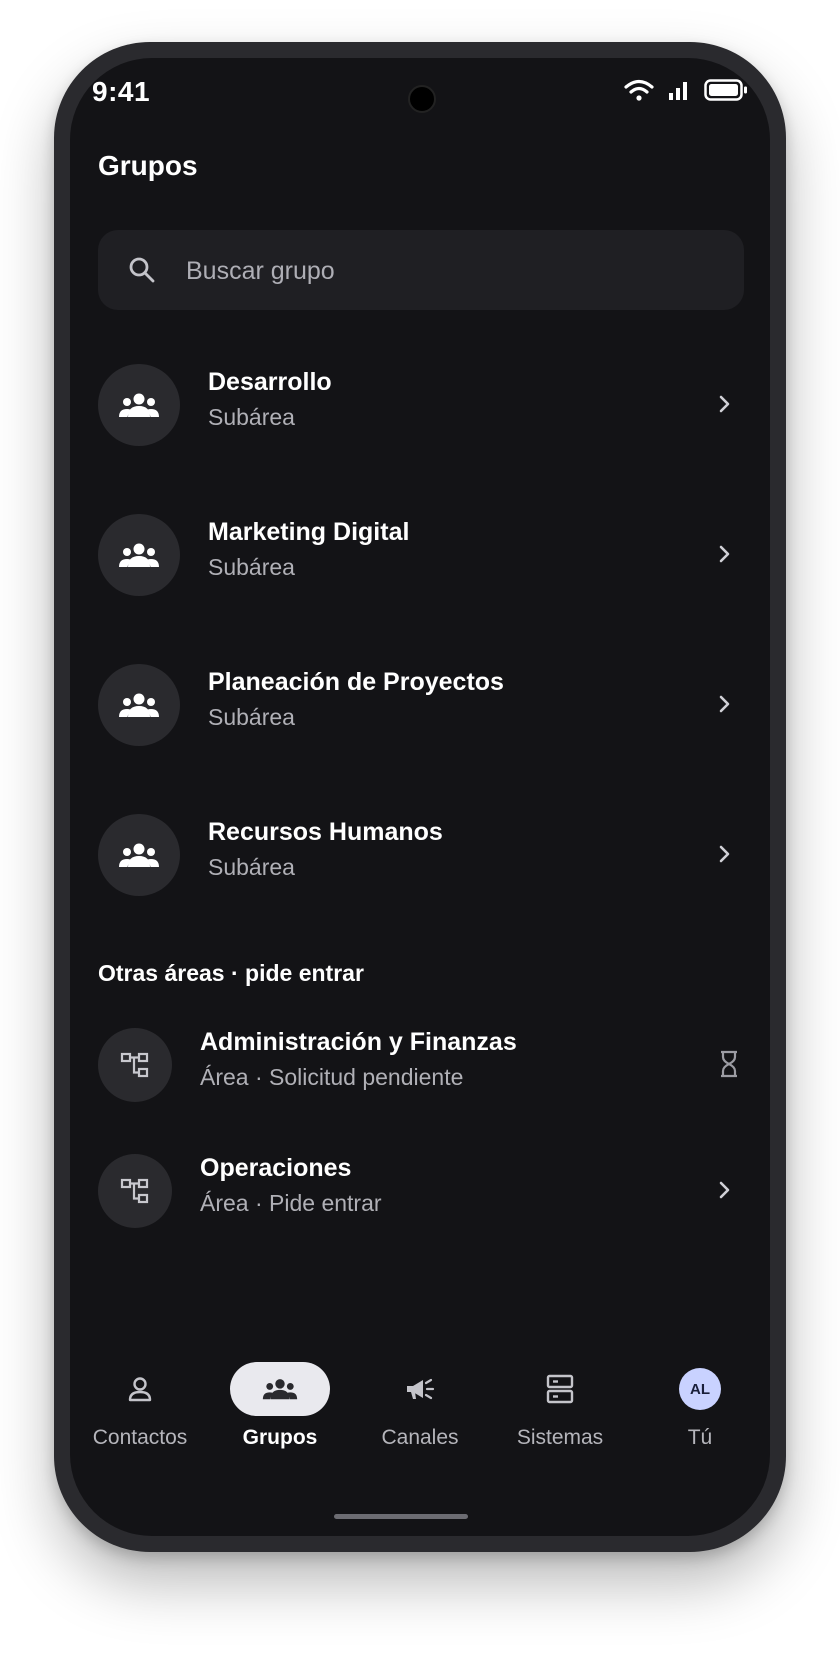 Image resolution: width=840 pixels, height=1680 pixels. I want to click on server-icon, so click(560, 1389).